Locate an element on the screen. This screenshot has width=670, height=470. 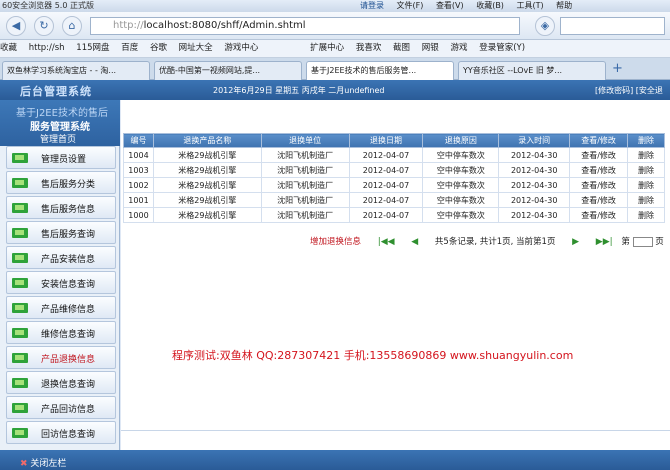
last-page-icon: ▶▶| is located at coordinates (604, 242).